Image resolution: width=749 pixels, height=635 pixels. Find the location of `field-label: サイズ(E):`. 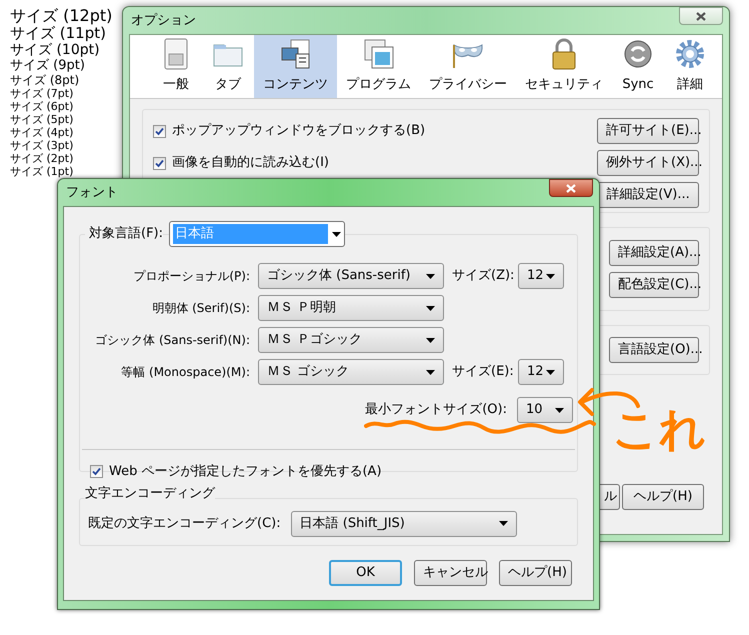

field-label: サイズ(E): is located at coordinates (481, 372).